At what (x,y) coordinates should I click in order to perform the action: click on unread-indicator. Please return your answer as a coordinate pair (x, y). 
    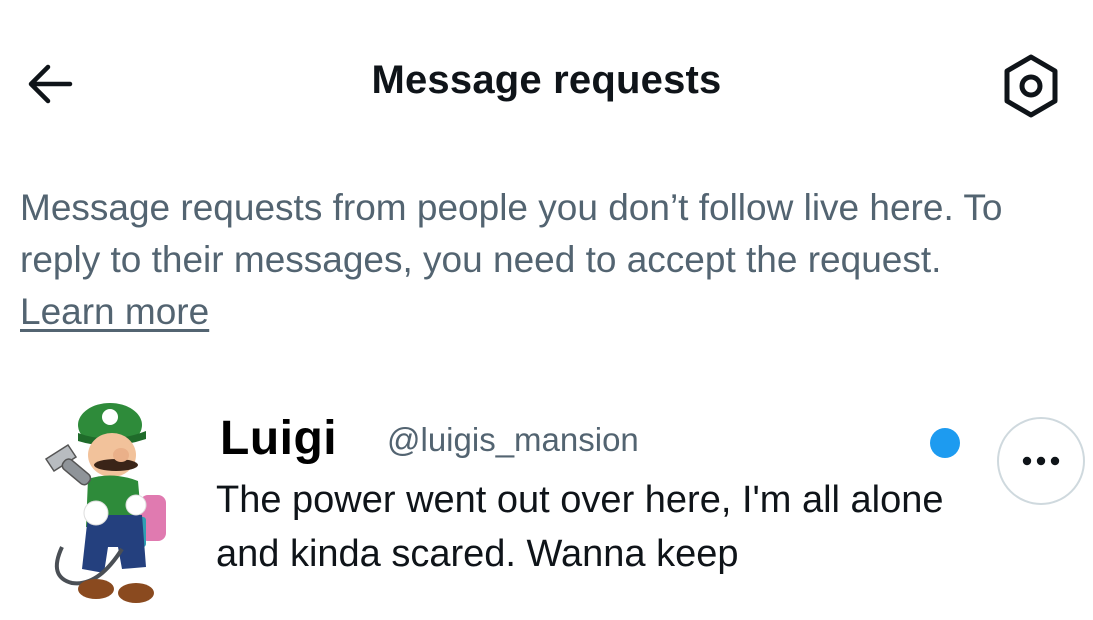
    Looking at the image, I should click on (945, 443).